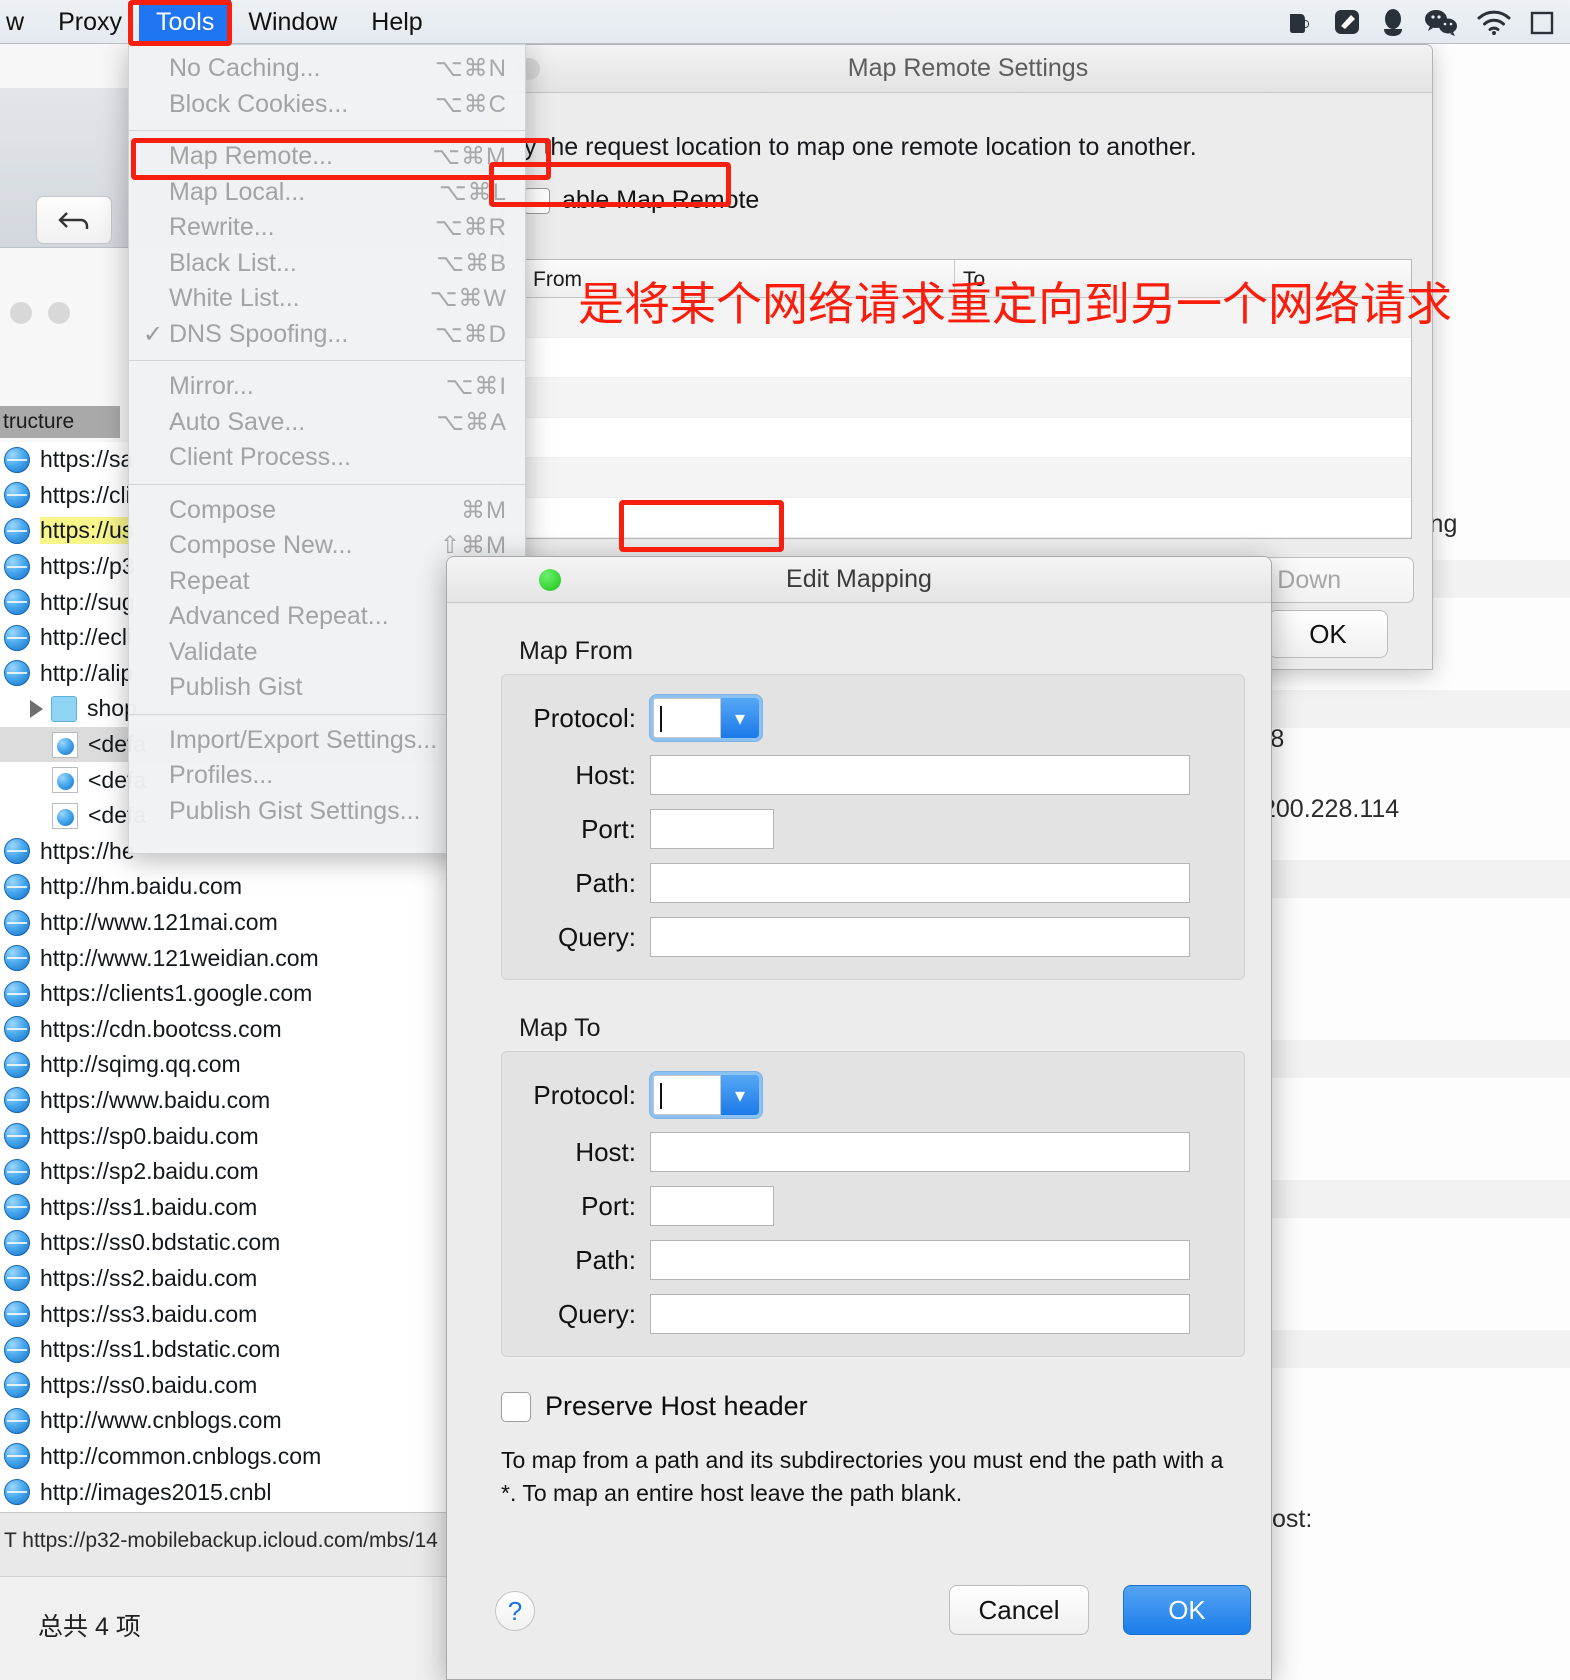 This screenshot has width=1570, height=1680. What do you see at coordinates (327, 299) in the screenshot?
I see `menu-item-white-list: White List... ⌥⌘W` at bounding box center [327, 299].